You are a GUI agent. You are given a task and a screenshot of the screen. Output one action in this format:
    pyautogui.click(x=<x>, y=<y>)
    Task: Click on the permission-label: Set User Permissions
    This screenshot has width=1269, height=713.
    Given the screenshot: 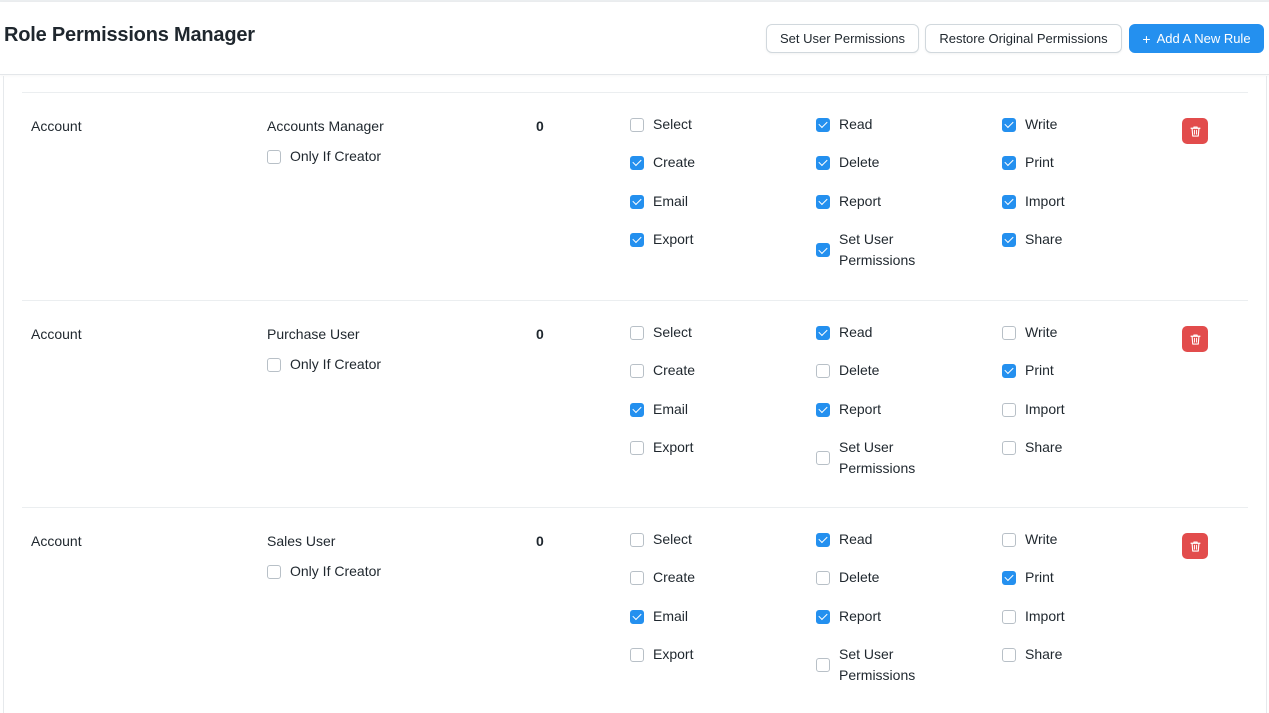 What is the action you would take?
    pyautogui.click(x=877, y=664)
    